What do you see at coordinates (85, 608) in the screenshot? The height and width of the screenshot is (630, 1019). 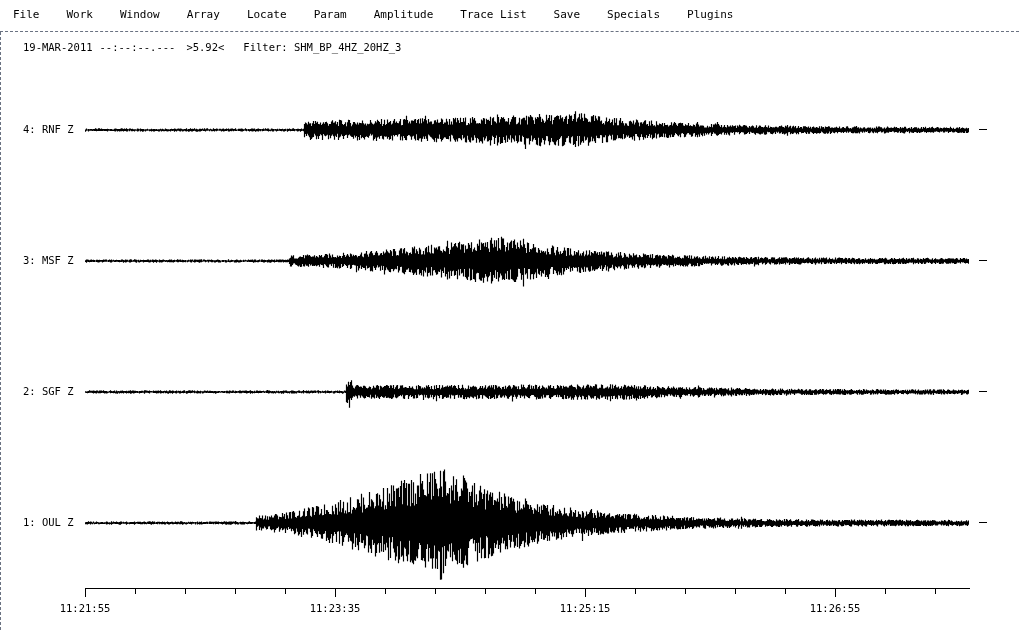 I see `time-tick-label: 11:21:55` at bounding box center [85, 608].